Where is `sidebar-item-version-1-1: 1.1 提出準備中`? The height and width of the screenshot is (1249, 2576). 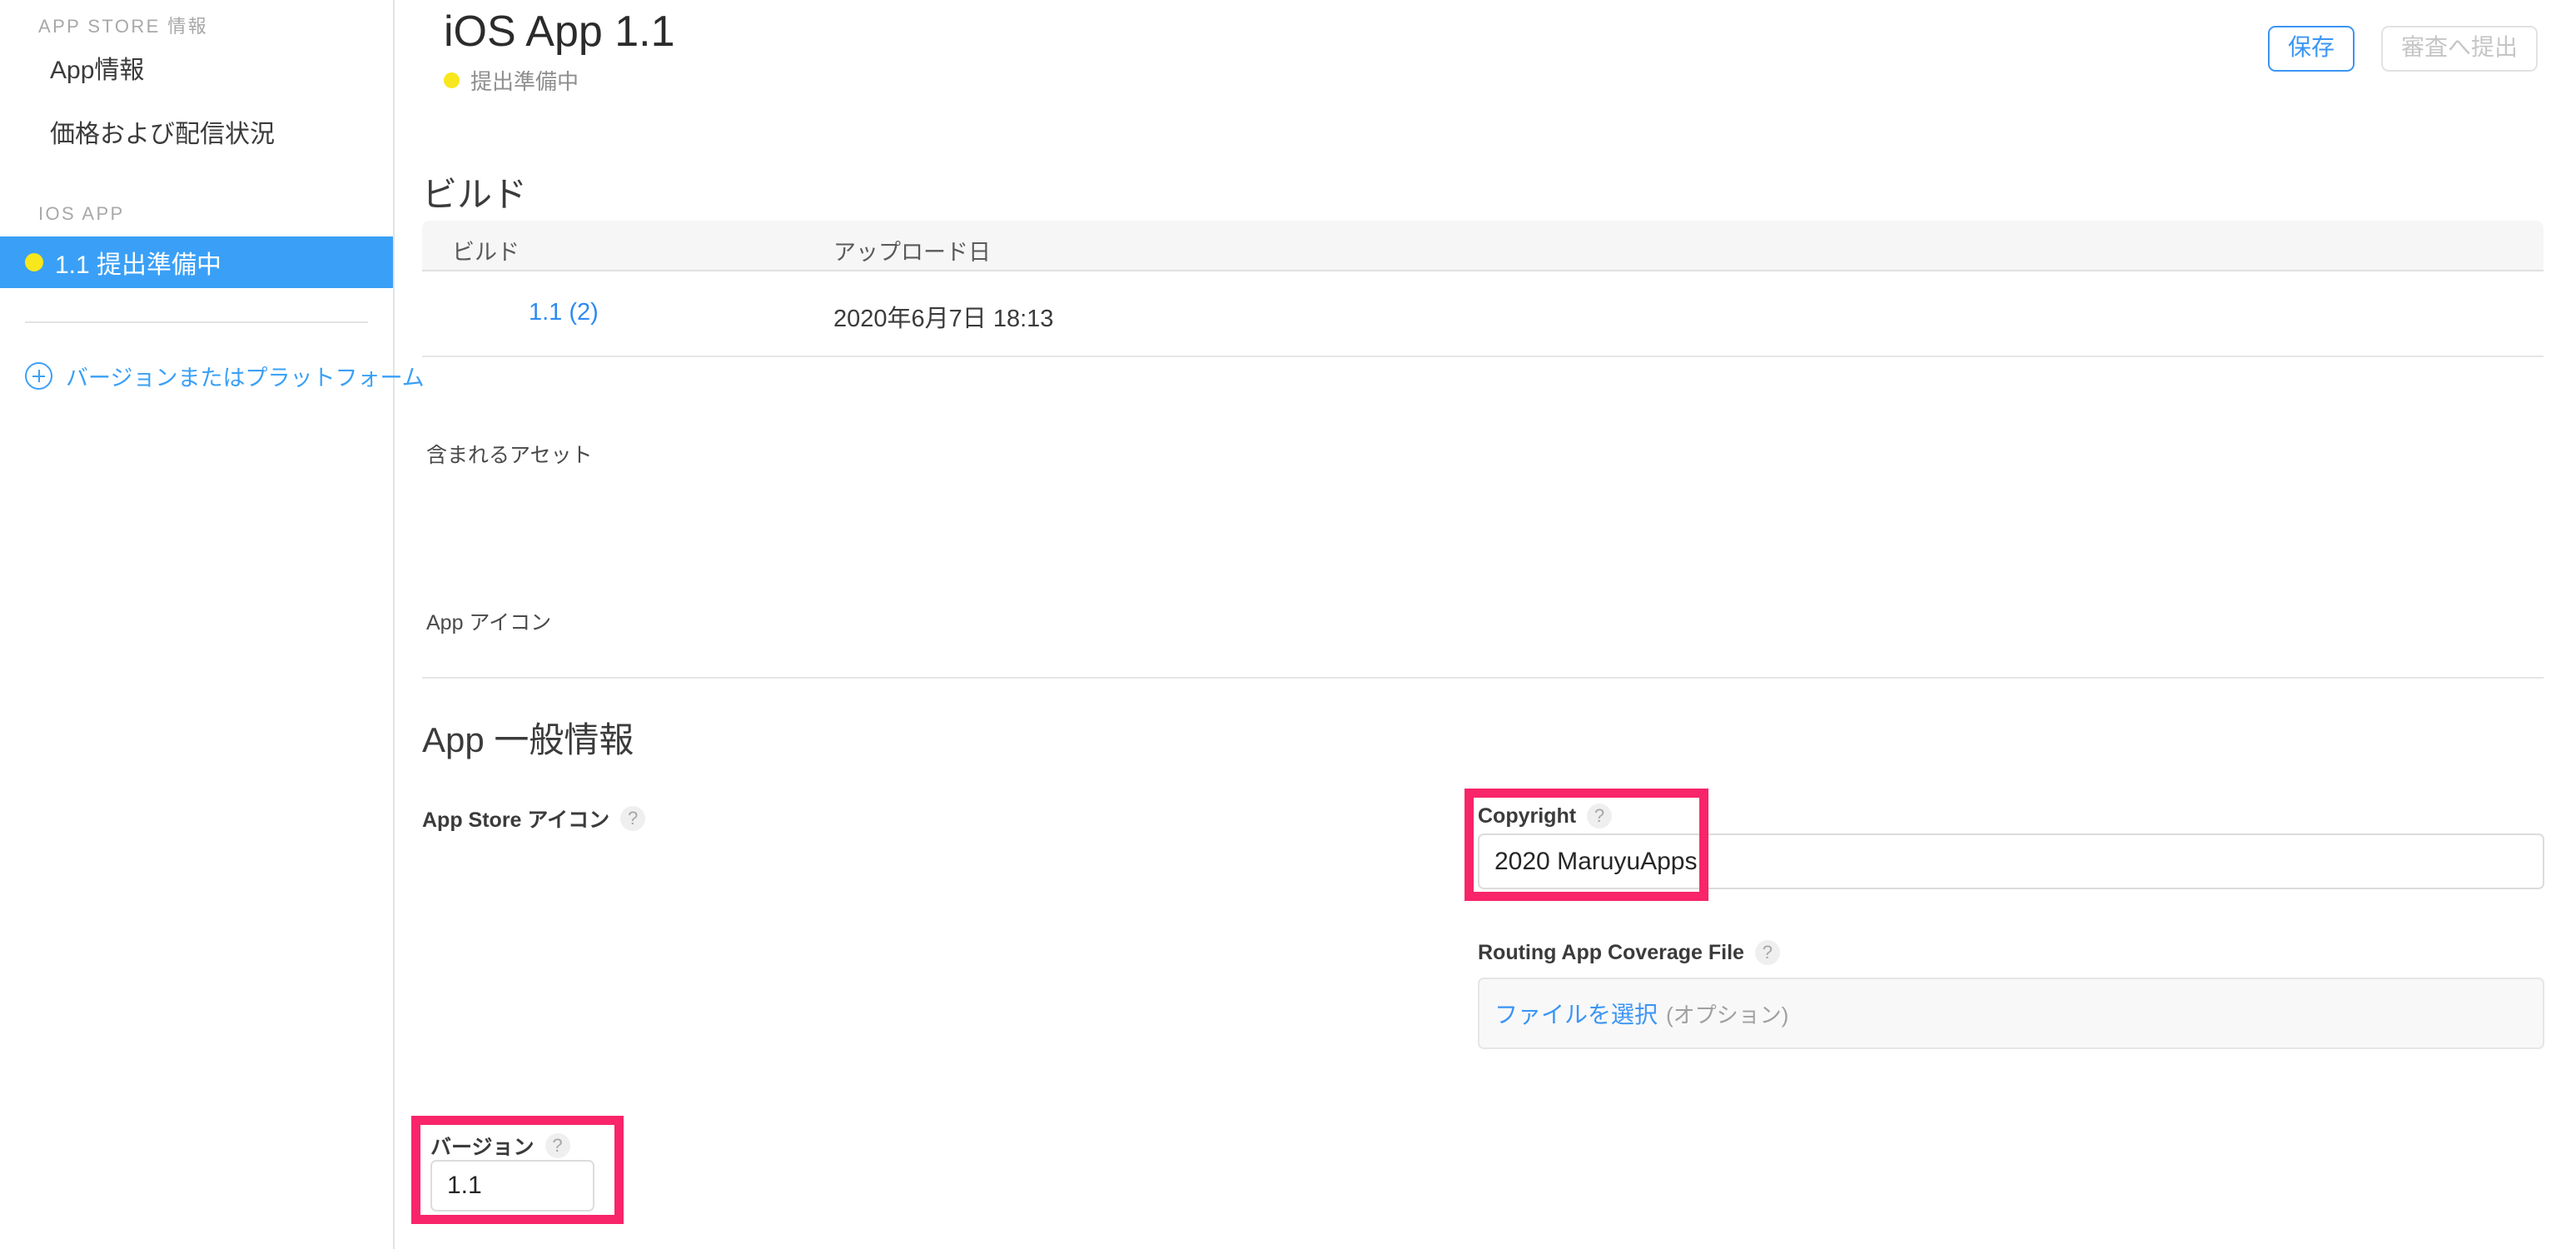
sidebar-item-version-1-1: 1.1 提出準備中 is located at coordinates (196, 262).